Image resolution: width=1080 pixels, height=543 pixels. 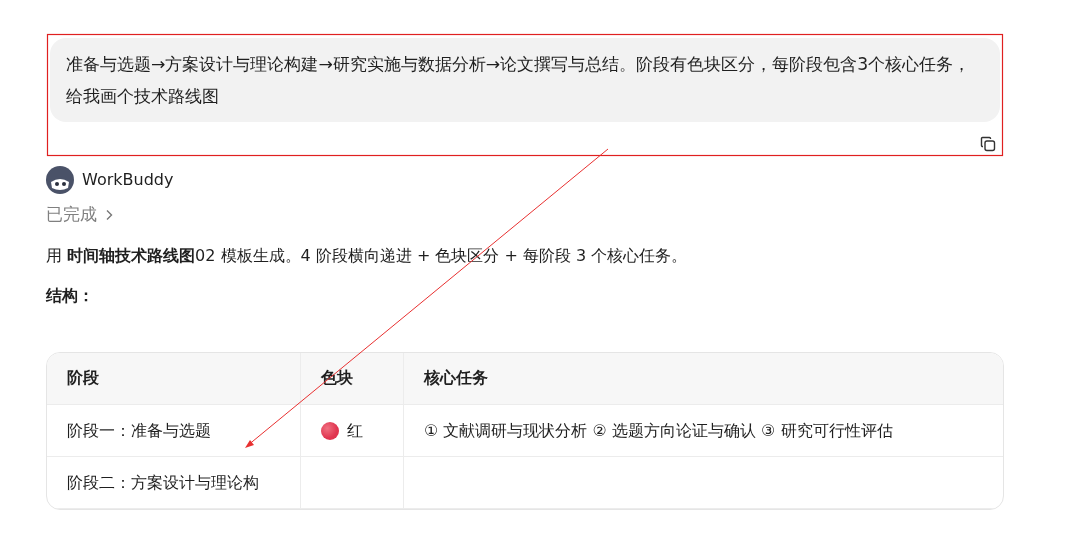 What do you see at coordinates (174, 430) in the screenshot?
I see `table-cell: 阶段一：准备与选题` at bounding box center [174, 430].